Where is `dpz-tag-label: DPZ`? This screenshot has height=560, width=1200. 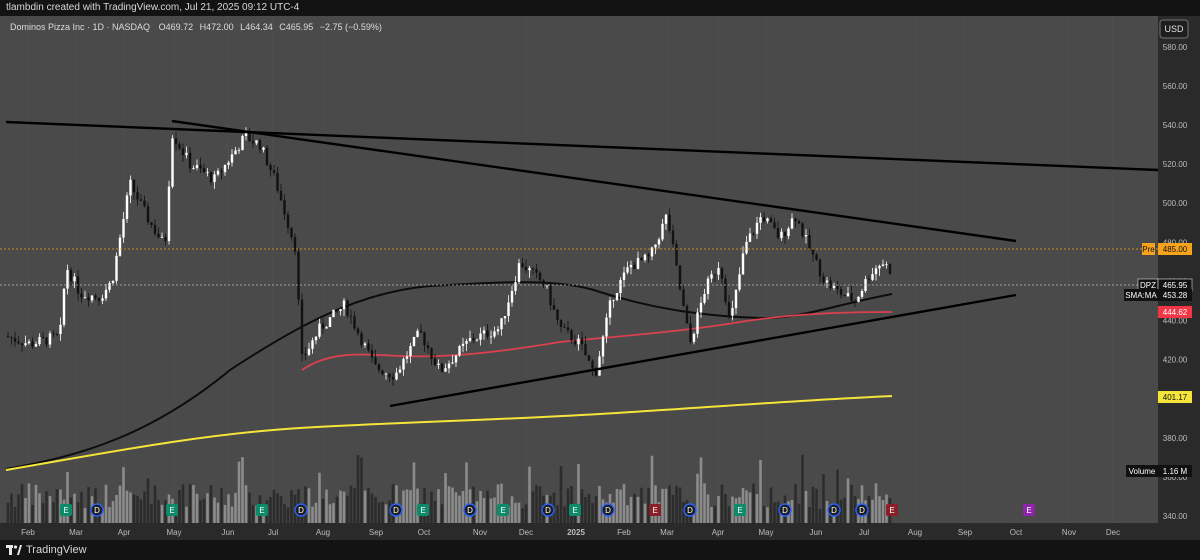
dpz-tag-label: DPZ is located at coordinates (1148, 285).